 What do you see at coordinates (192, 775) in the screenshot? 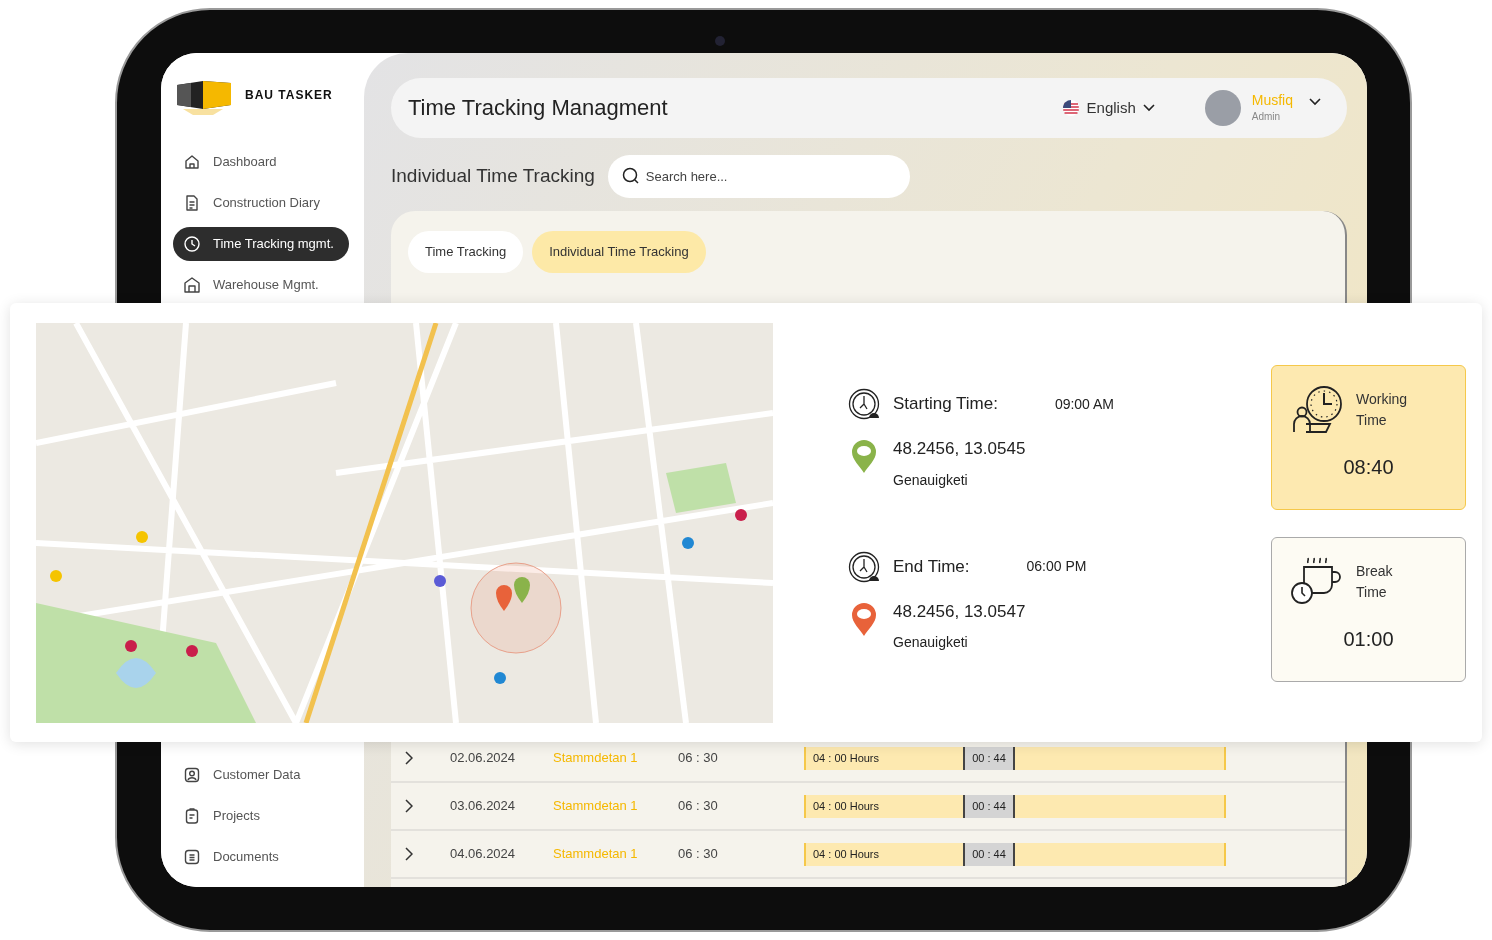
I see `contact-card-icon` at bounding box center [192, 775].